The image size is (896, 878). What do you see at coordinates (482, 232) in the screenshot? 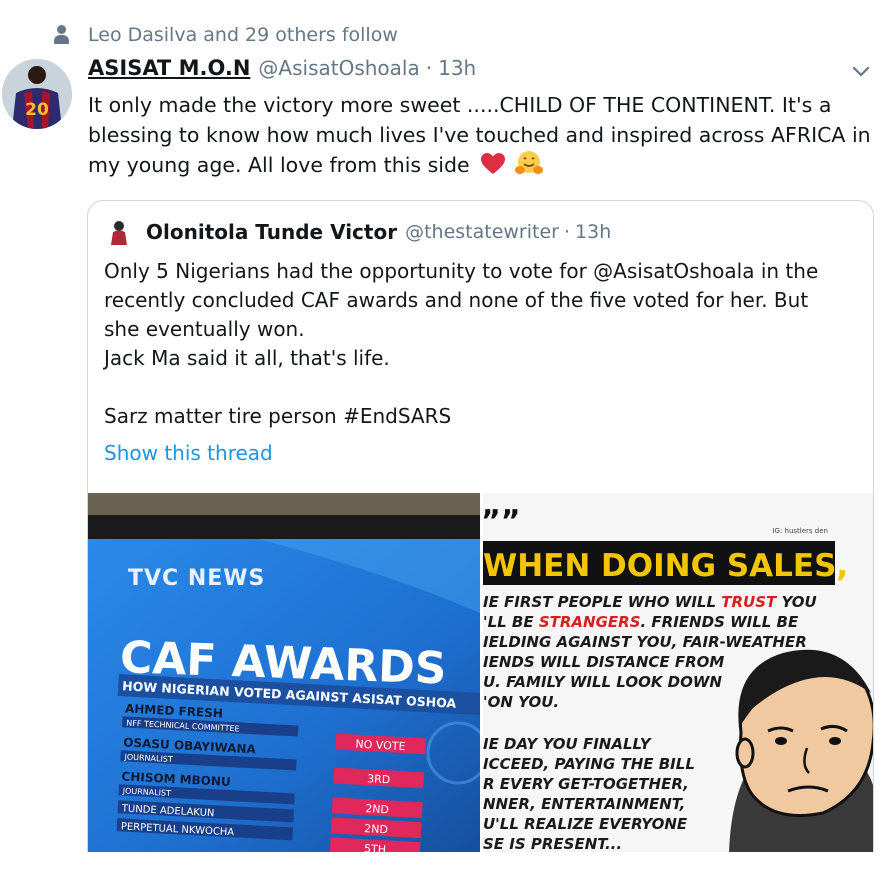
I see `quote-author-handle: @thestatewriter` at bounding box center [482, 232].